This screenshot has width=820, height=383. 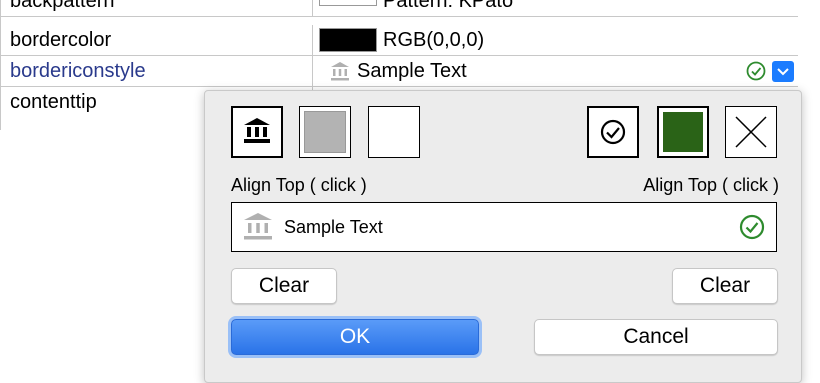 I want to click on align-top-label-right: Align Top ( click ), so click(x=711, y=185).